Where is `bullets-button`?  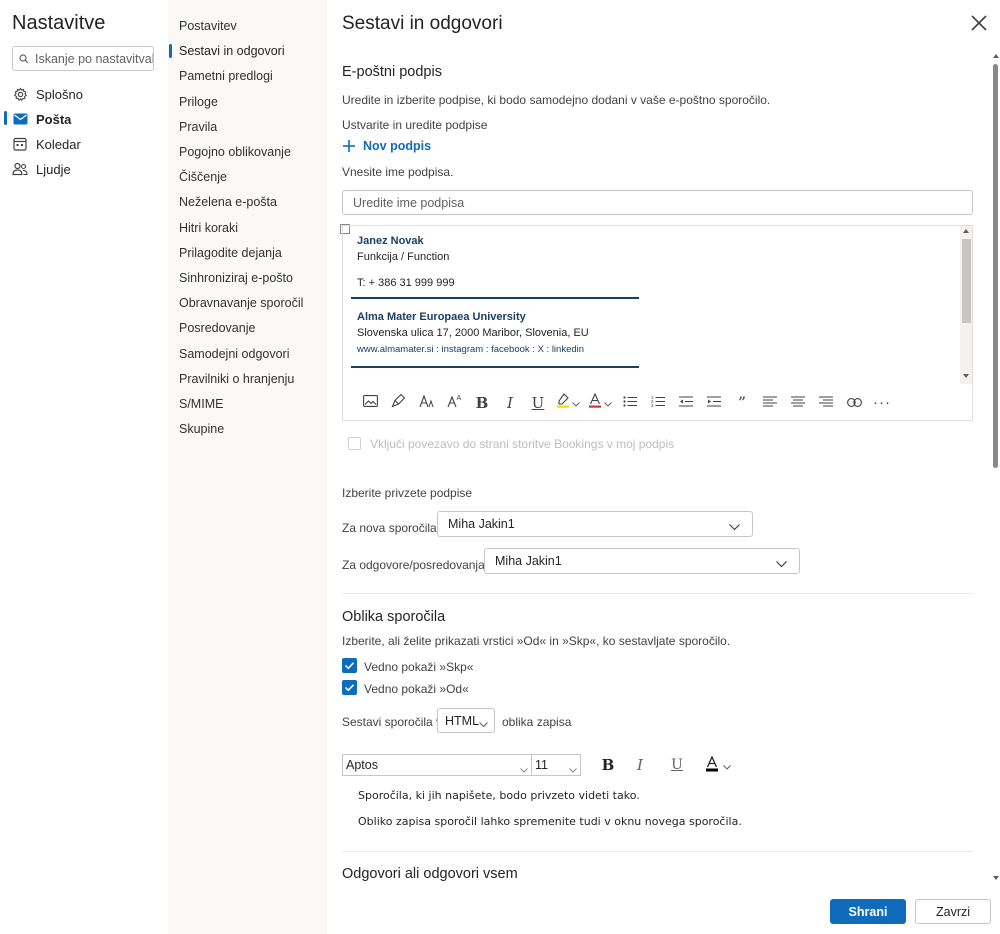 bullets-button is located at coordinates (630, 403).